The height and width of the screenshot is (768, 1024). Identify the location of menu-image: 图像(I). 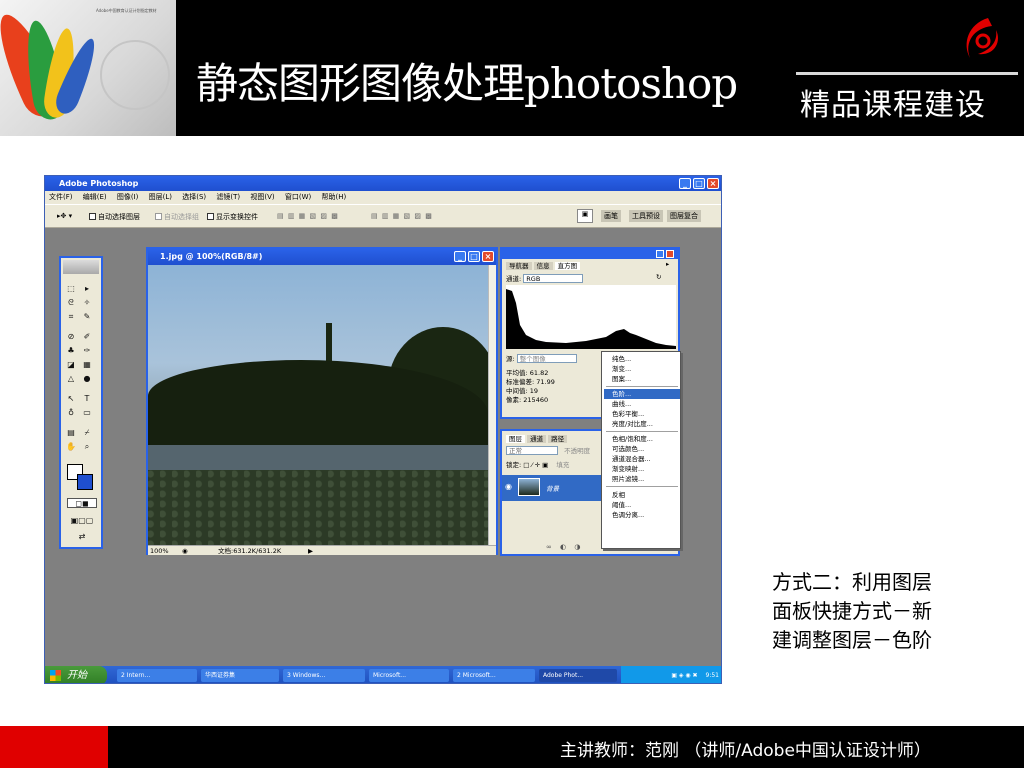
(128, 197).